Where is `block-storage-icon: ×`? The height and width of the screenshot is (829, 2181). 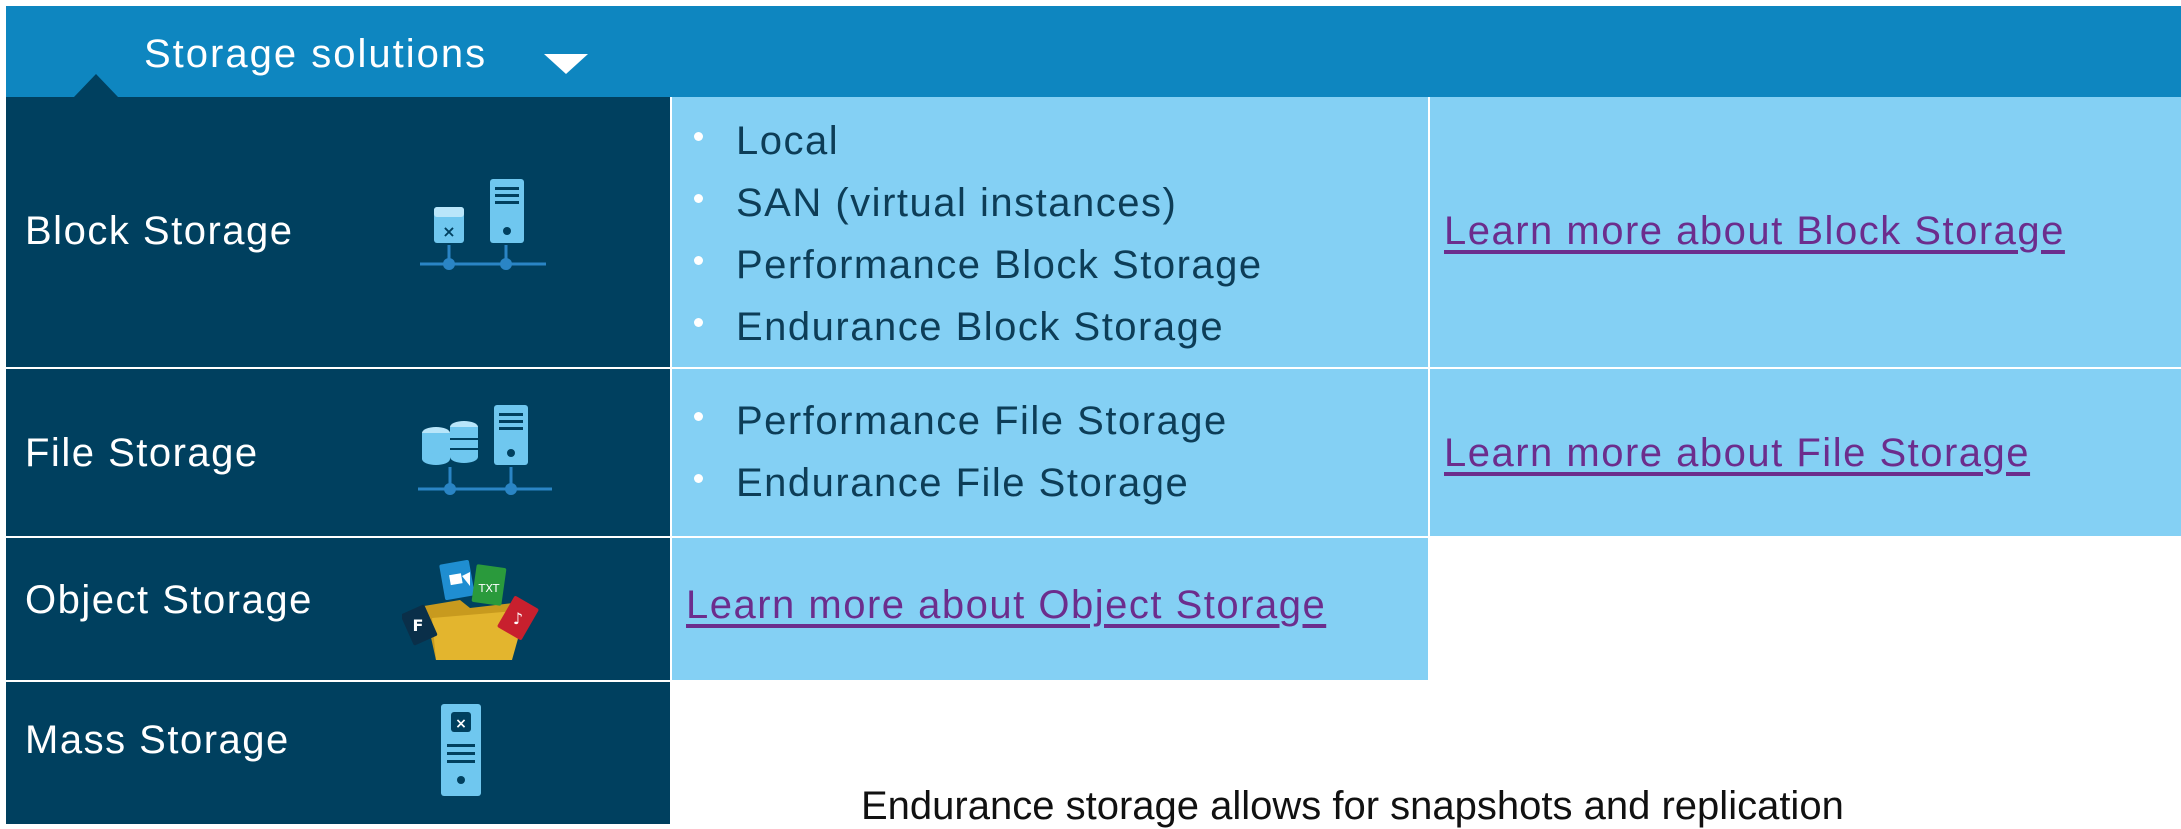 block-storage-icon: × is located at coordinates (483, 229).